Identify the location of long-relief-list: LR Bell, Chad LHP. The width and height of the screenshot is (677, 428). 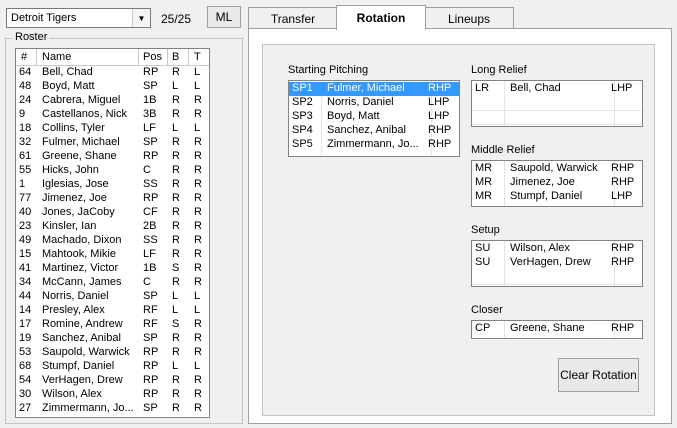
(557, 103).